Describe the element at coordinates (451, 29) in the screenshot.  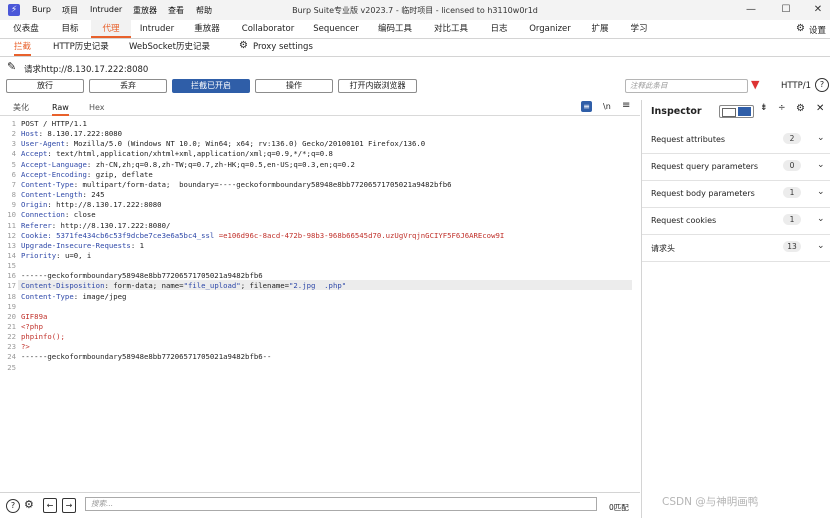
I see `tab-comparer: 对比工具` at that location.